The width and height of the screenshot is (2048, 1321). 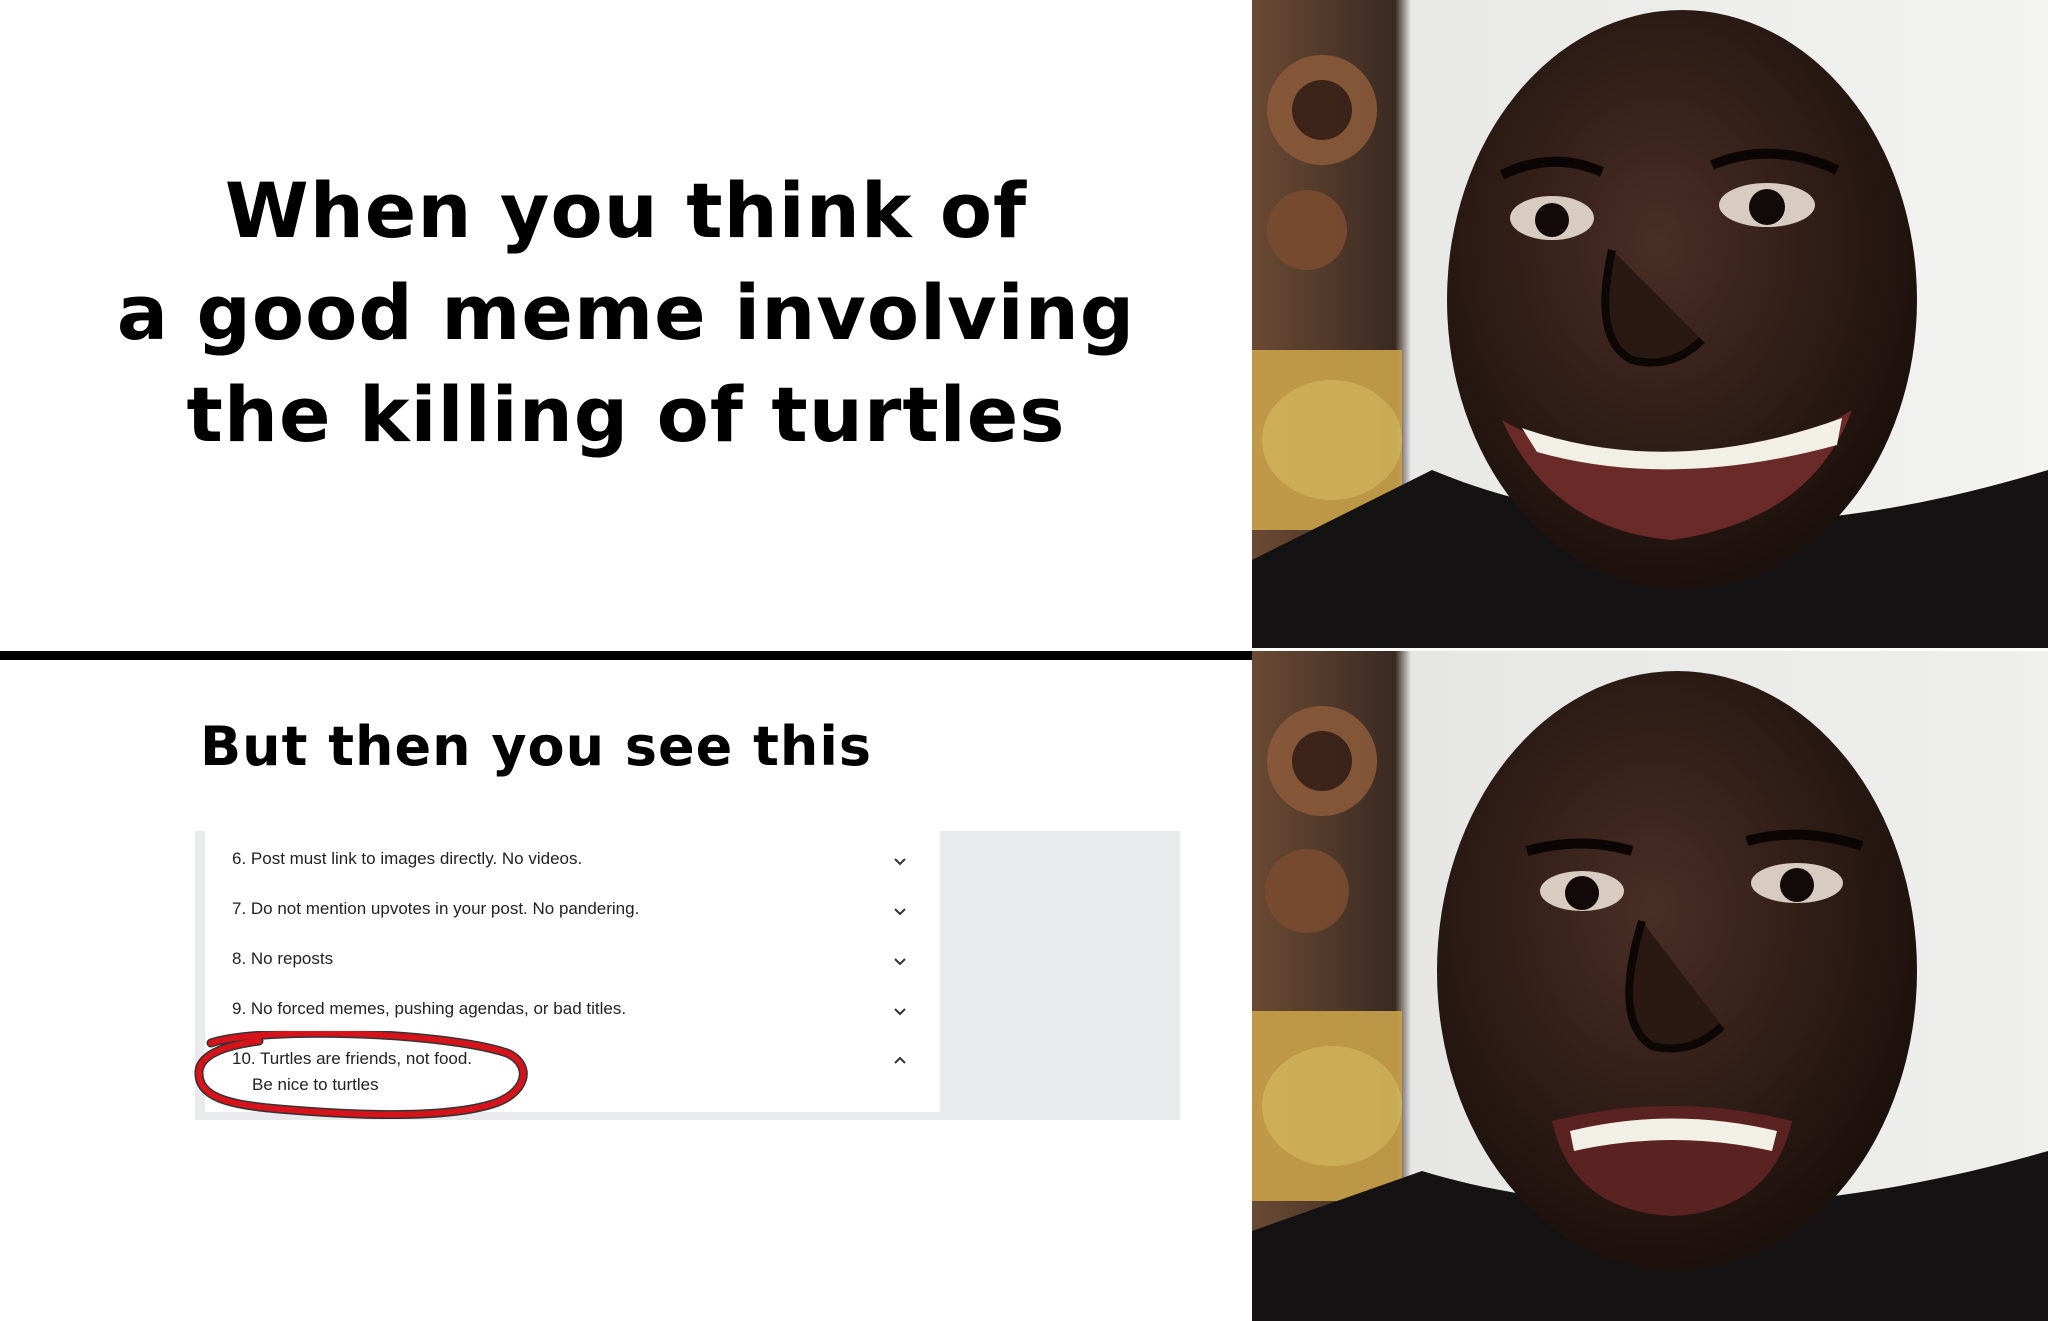 I want to click on rule-8-text: 8. No reposts, so click(x=283, y=958).